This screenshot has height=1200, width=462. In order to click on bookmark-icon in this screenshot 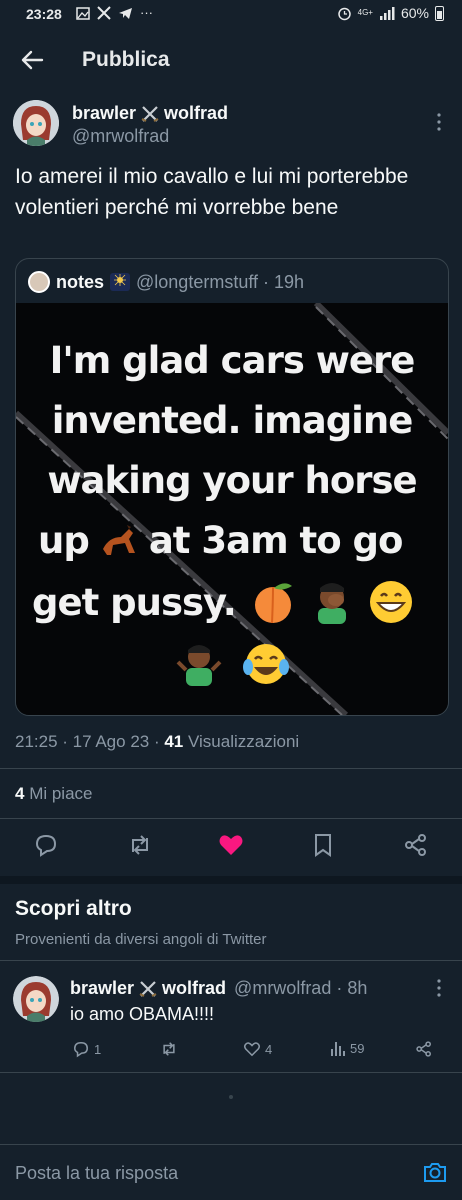, I will do `click(323, 845)`.